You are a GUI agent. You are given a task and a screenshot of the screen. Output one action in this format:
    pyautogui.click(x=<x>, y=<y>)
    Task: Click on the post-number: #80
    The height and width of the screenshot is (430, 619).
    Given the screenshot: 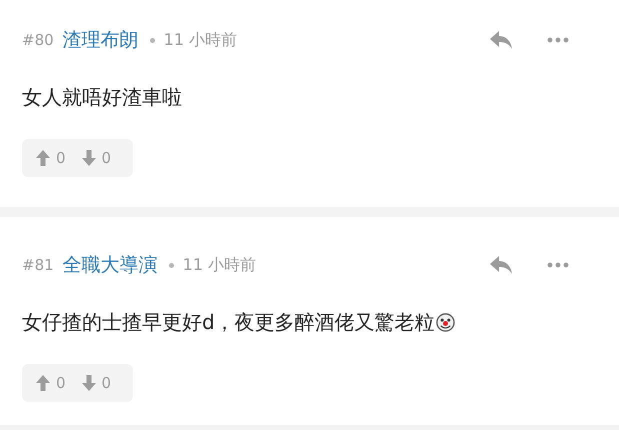 What is the action you would take?
    pyautogui.click(x=38, y=40)
    